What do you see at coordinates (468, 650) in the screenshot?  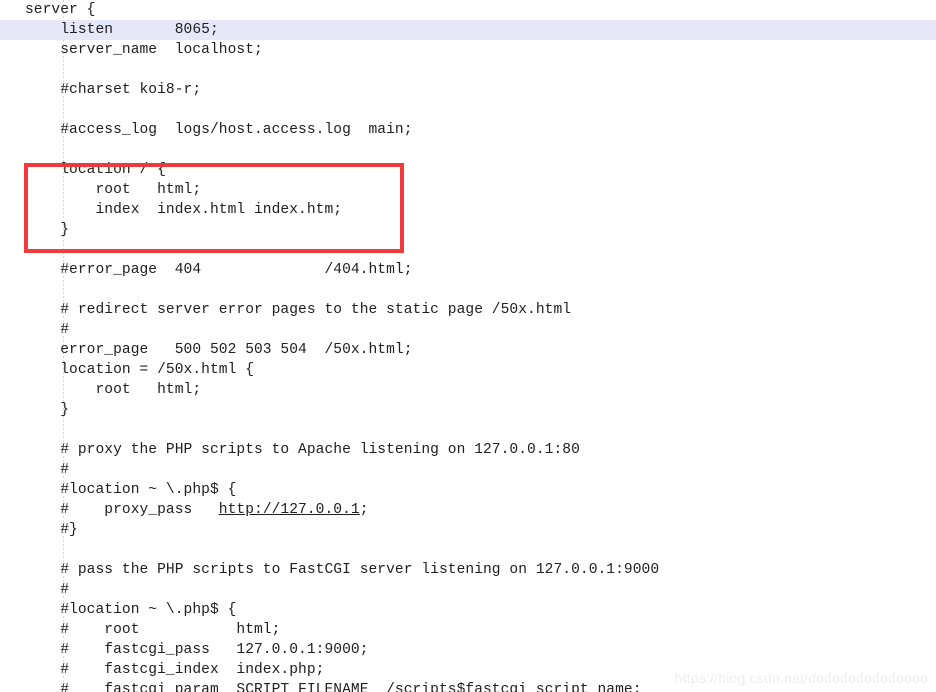 I see `code-line: # fastcgi_pass 127.0.0.1:9000;` at bounding box center [468, 650].